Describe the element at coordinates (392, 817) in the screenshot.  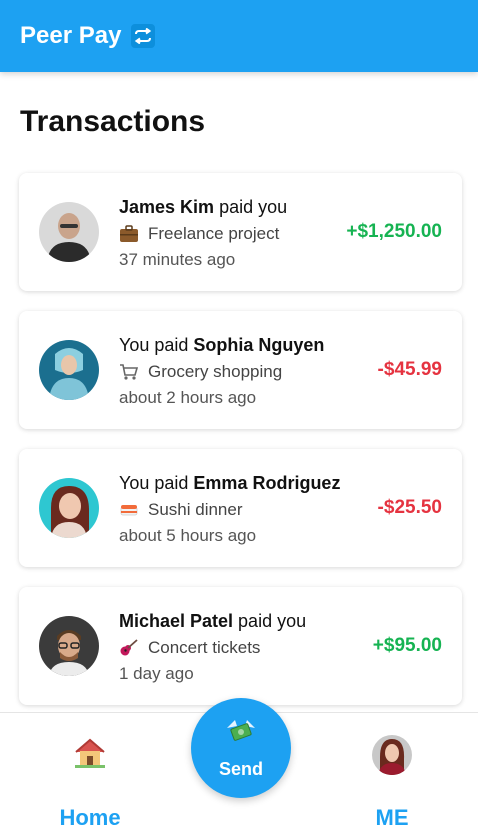
I see `nav-me-label: ME` at that location.